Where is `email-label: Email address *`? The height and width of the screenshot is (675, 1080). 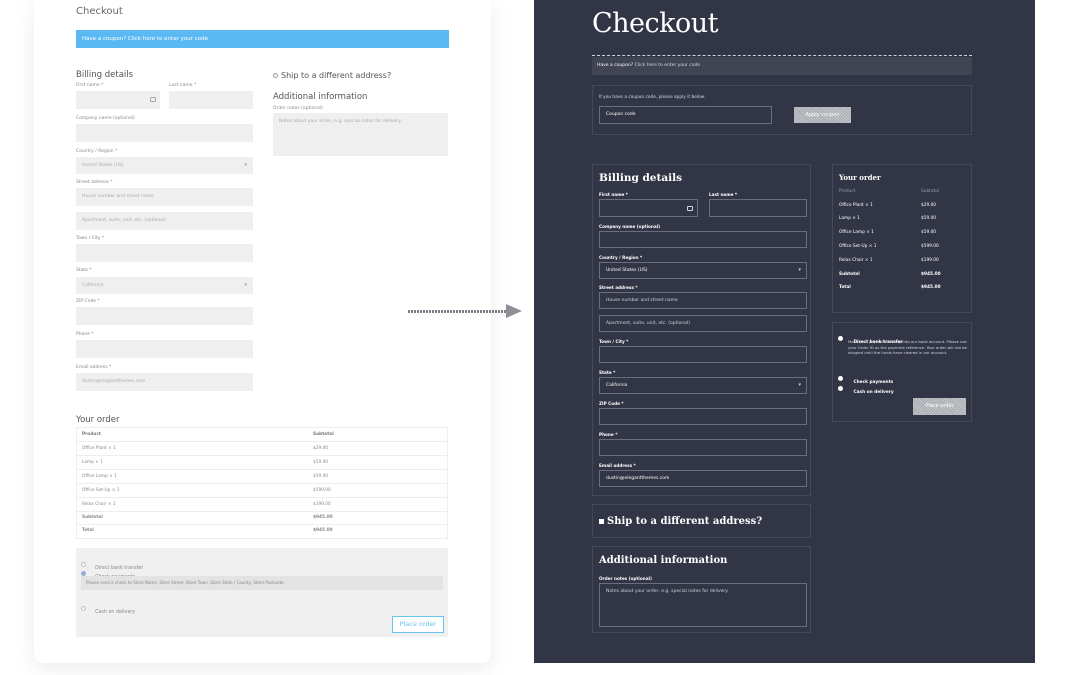
email-label: Email address * is located at coordinates (94, 367).